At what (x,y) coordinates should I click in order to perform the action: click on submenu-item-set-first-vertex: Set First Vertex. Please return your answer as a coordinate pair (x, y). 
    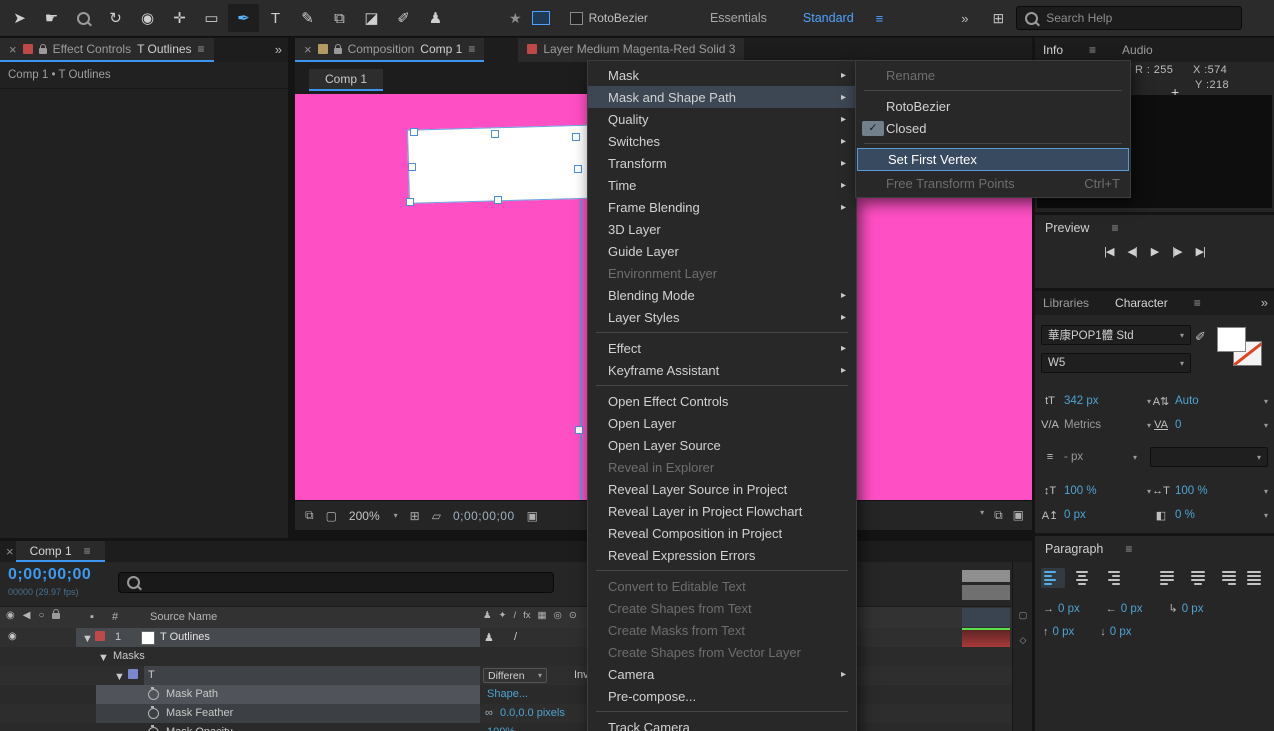
    Looking at the image, I should click on (993, 159).